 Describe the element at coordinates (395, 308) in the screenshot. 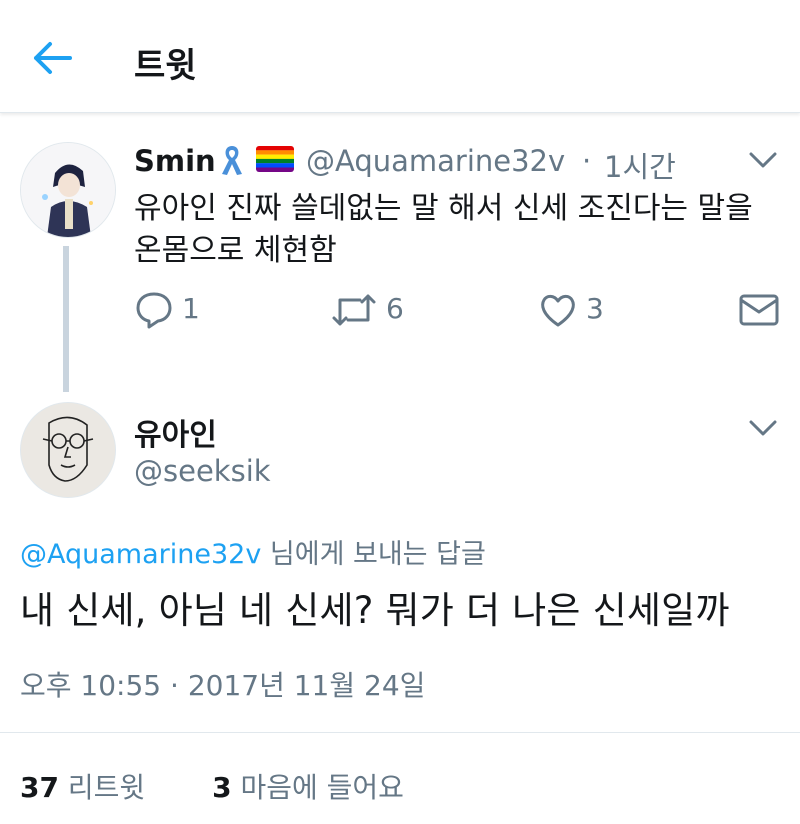

I see `retweet-count: 6` at that location.